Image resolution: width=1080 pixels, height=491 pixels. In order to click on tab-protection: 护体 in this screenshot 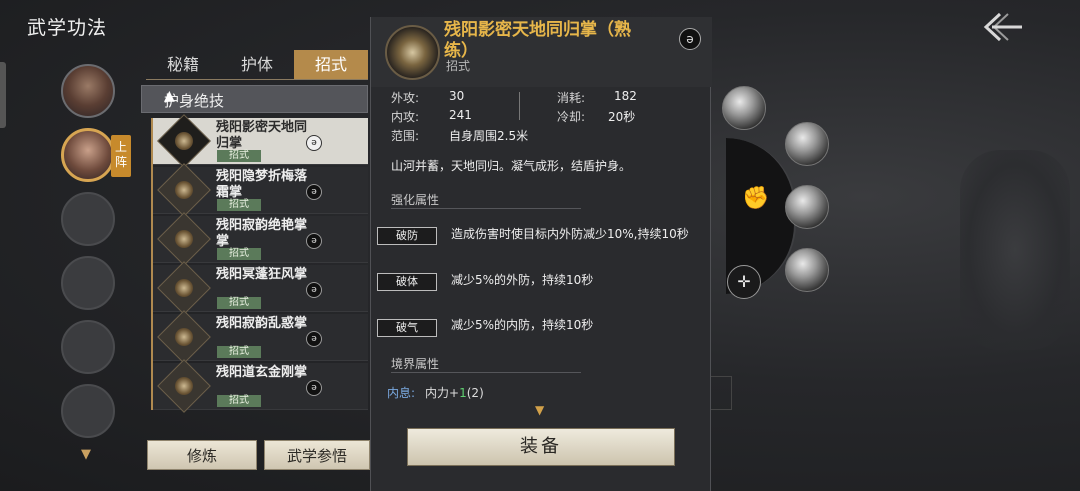, I will do `click(257, 64)`.